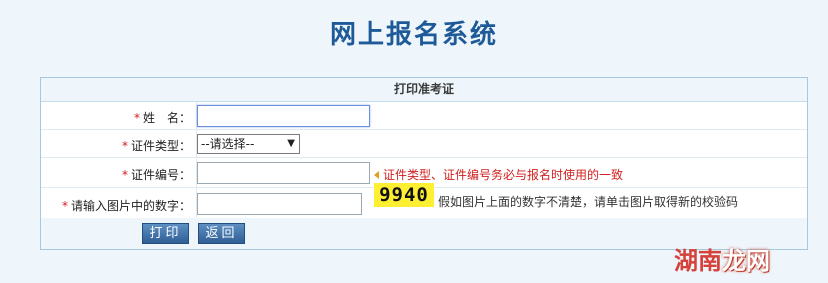 This screenshot has height=283, width=828. What do you see at coordinates (283, 173) in the screenshot?
I see `id-number-input` at bounding box center [283, 173].